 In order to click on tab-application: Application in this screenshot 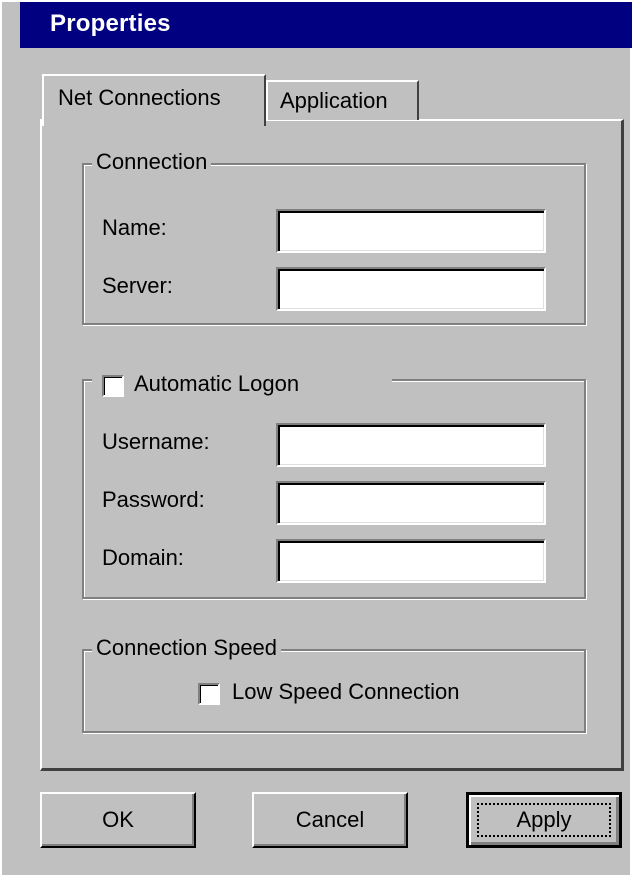, I will do `click(342, 100)`.